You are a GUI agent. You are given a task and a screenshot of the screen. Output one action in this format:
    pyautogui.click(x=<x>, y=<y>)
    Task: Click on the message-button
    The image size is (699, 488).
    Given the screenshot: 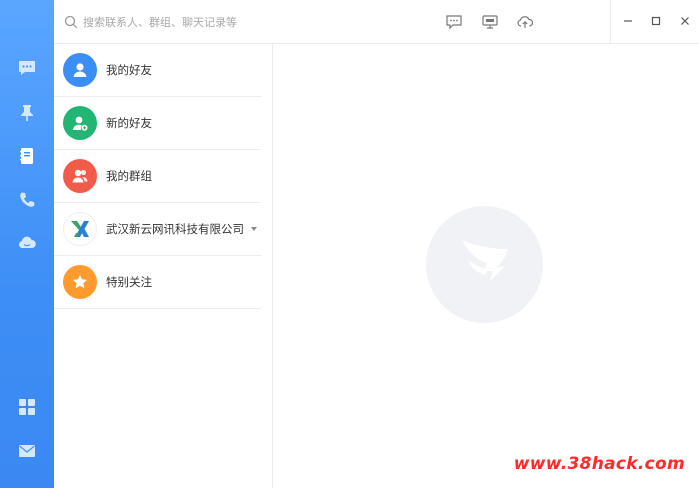 What is the action you would take?
    pyautogui.click(x=454, y=22)
    